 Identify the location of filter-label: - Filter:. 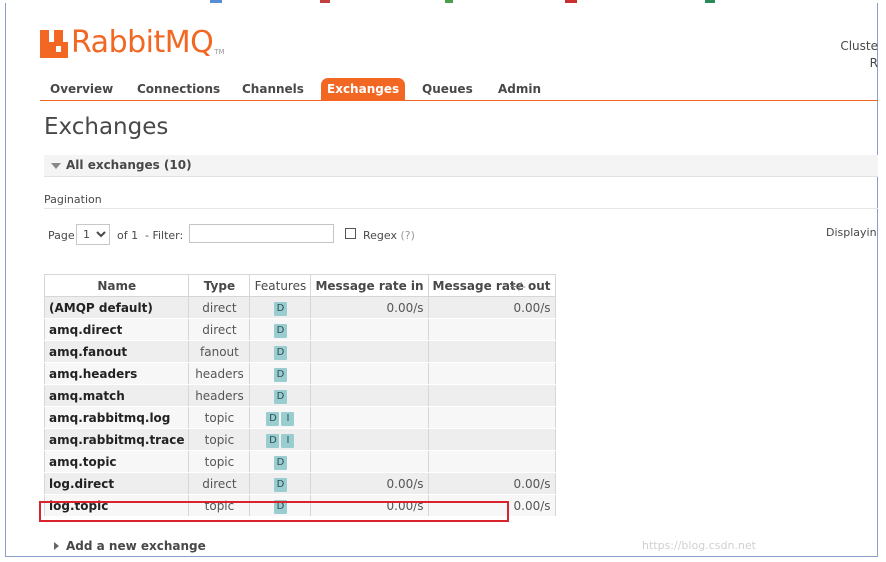
(164, 235).